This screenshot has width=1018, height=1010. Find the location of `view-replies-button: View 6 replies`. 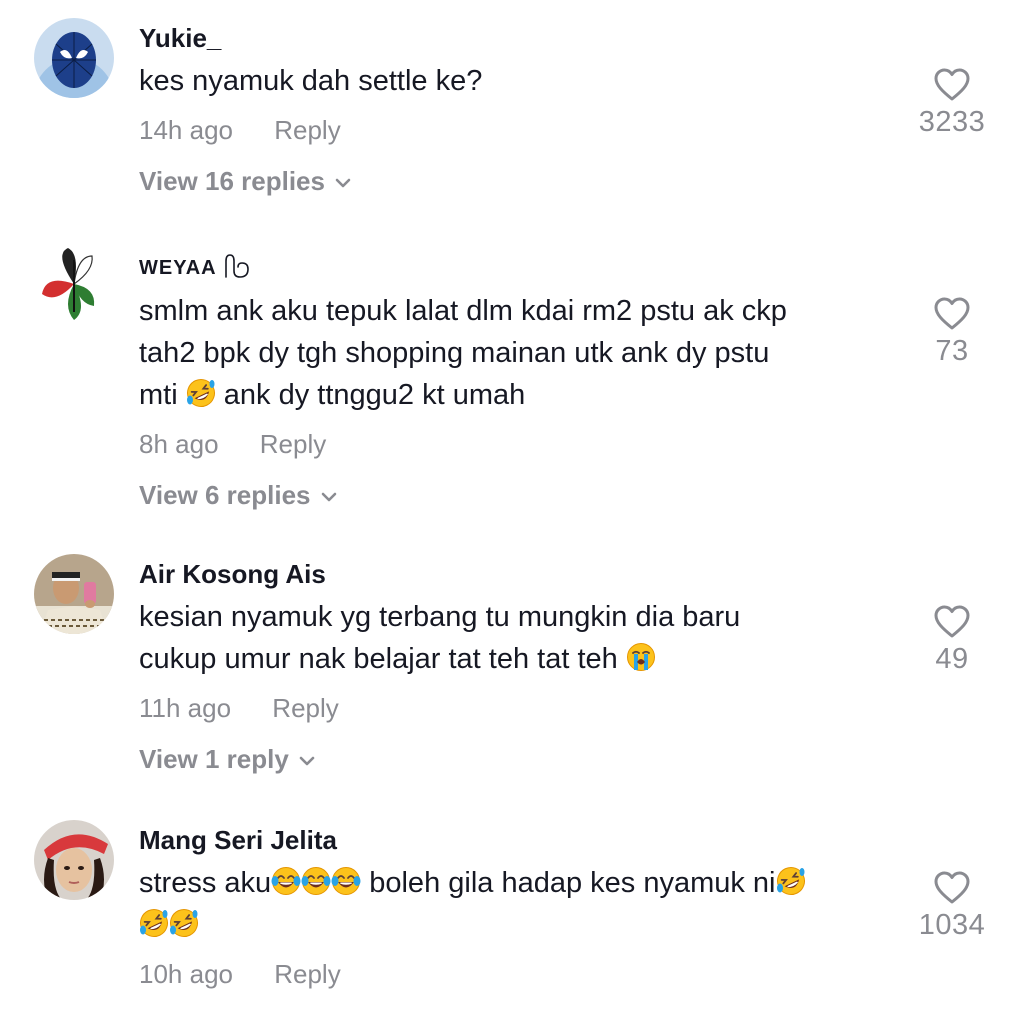

view-replies-button: View 6 replies is located at coordinates (519, 495).